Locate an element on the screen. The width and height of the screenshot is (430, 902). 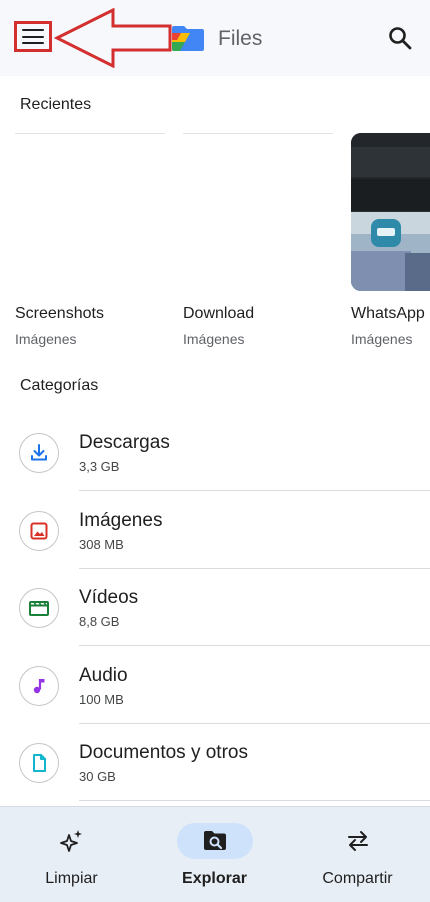
search-icon is located at coordinates (400, 38).